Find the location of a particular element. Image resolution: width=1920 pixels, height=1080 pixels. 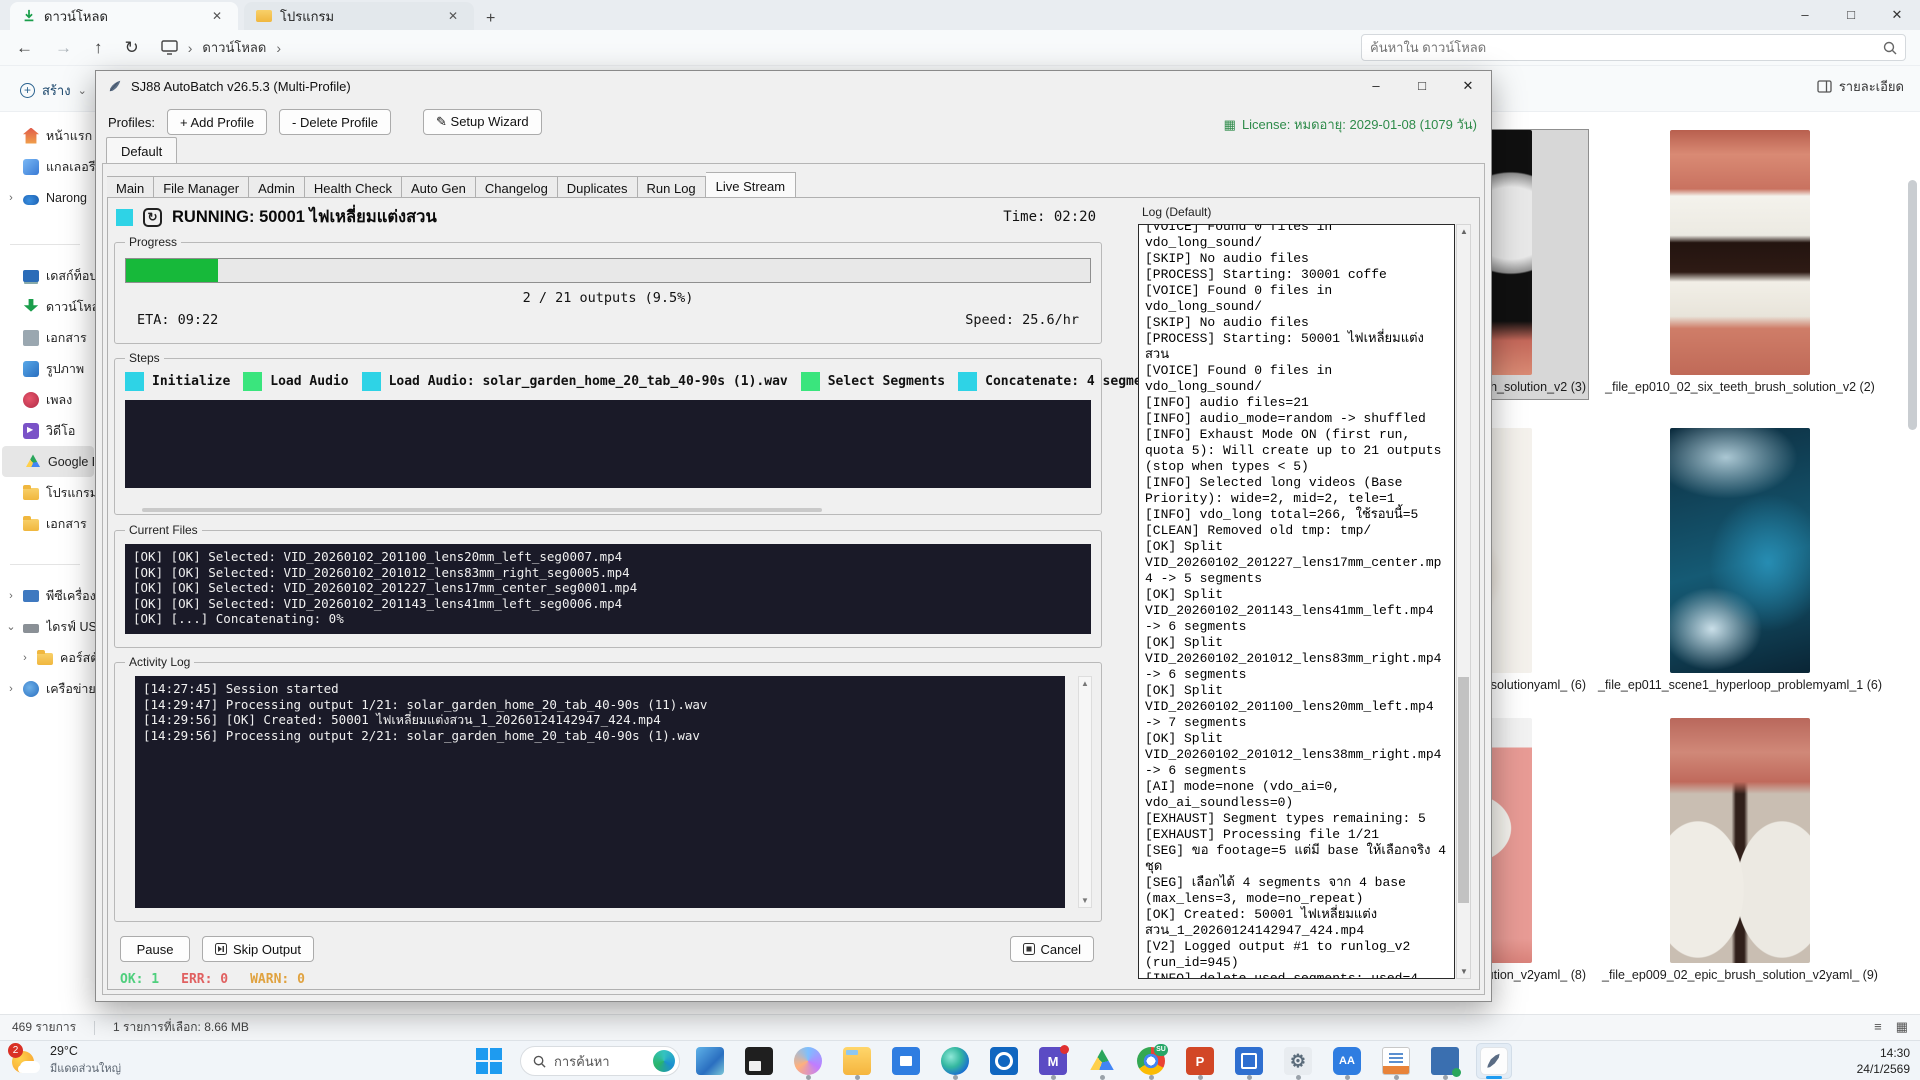

google-drive-icon is located at coordinates (1102, 1061).